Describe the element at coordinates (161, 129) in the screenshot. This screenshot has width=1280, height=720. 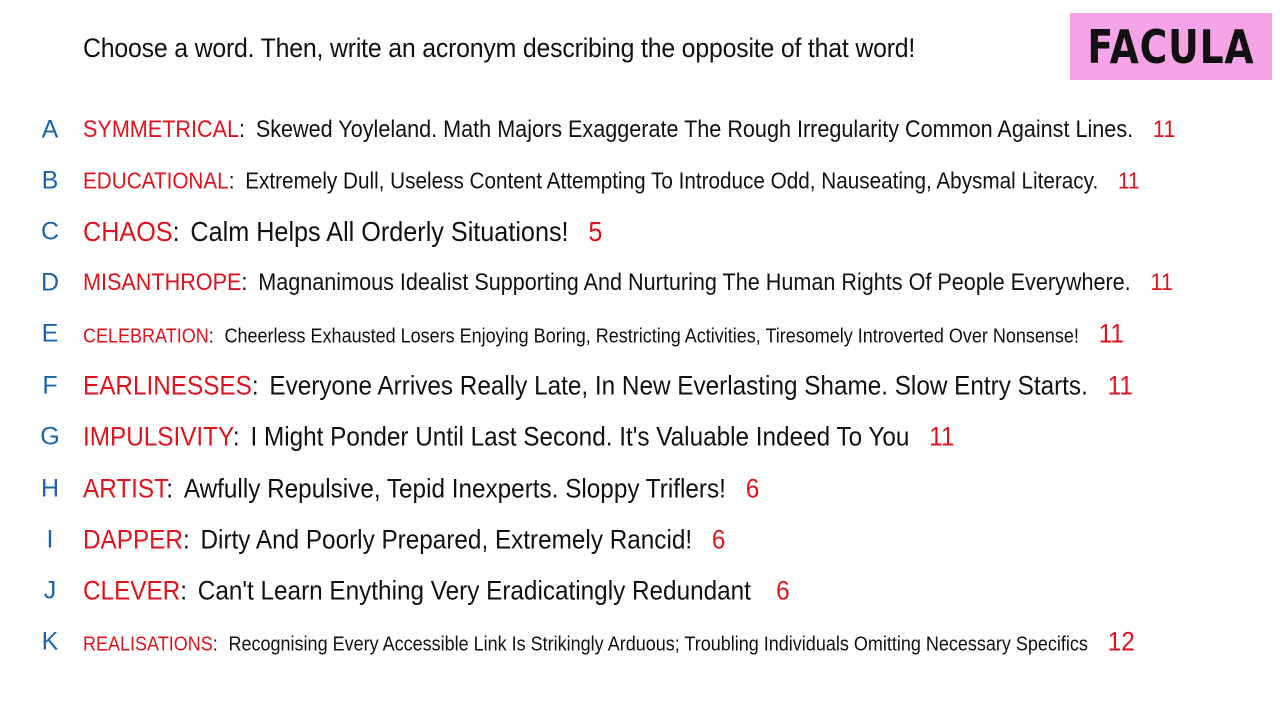
I see `item-word: SYMMETRICAL` at that location.